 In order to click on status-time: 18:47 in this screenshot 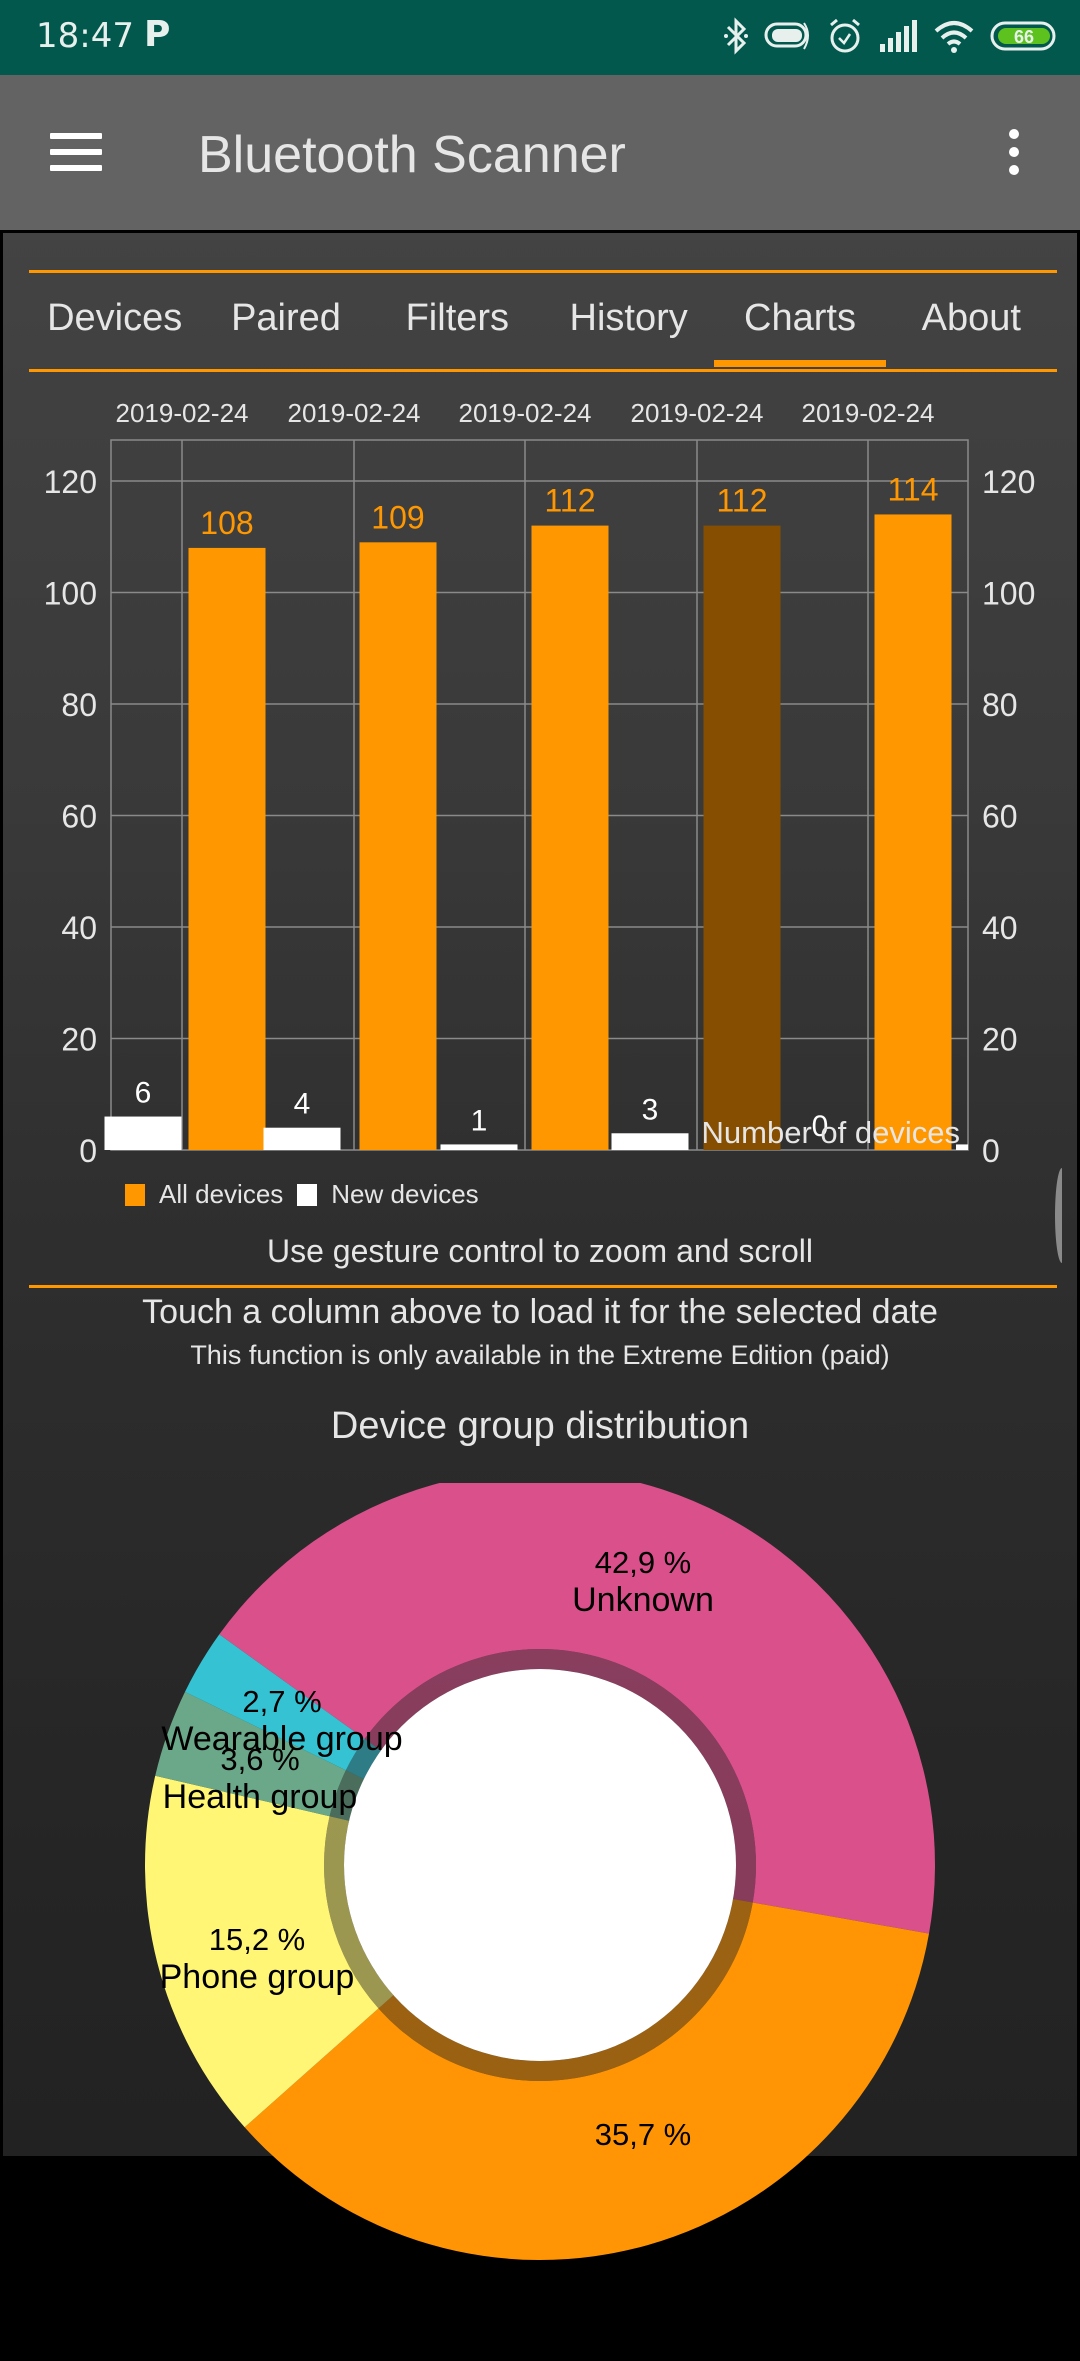, I will do `click(85, 36)`.